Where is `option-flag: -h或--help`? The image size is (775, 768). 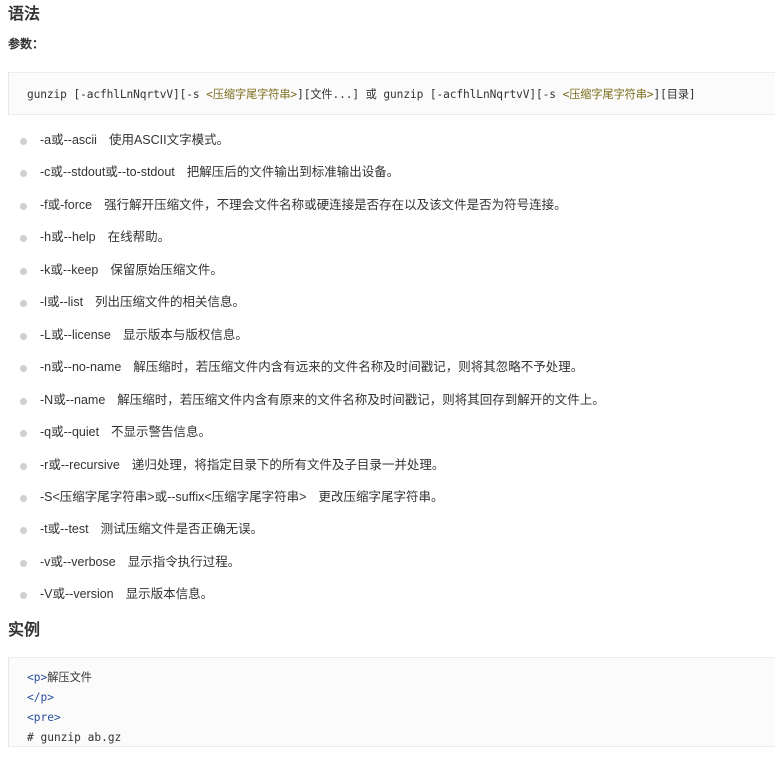
option-flag: -h或--help is located at coordinates (68, 237).